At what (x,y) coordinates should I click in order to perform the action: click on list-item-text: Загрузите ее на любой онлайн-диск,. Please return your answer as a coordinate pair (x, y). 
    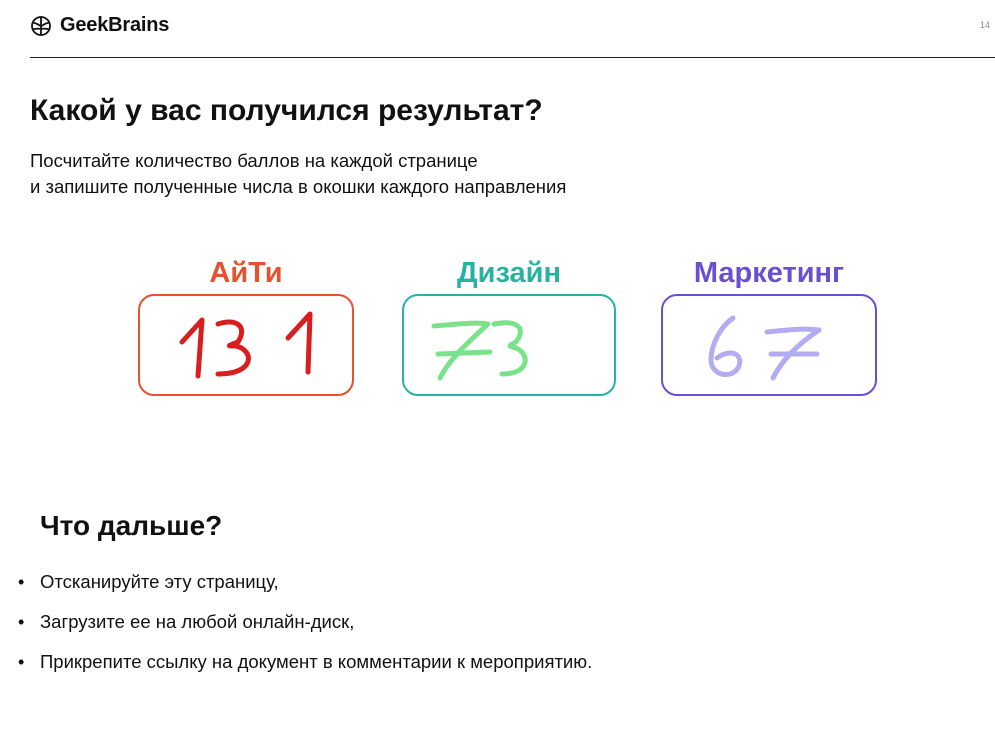
    Looking at the image, I should click on (197, 621).